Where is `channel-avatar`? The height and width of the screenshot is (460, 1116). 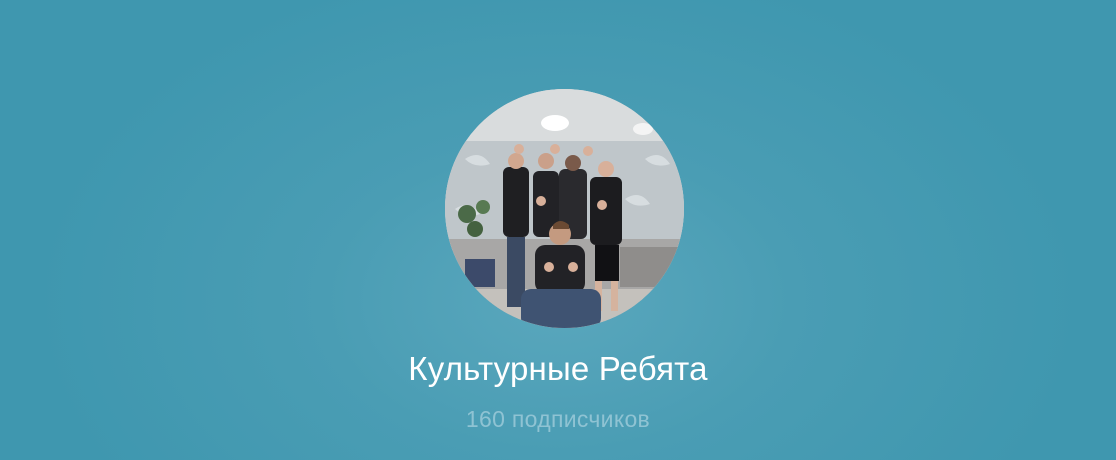
channel-avatar is located at coordinates (564, 208).